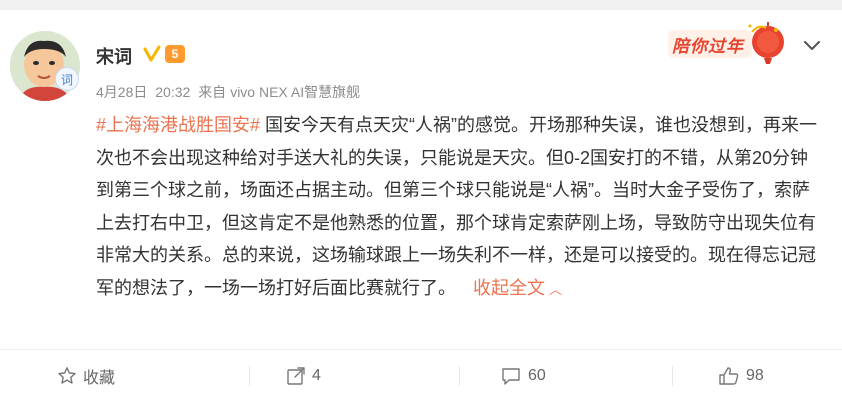 Image resolution: width=842 pixels, height=401 pixels. What do you see at coordinates (511, 376) in the screenshot?
I see `comment-icon` at bounding box center [511, 376].